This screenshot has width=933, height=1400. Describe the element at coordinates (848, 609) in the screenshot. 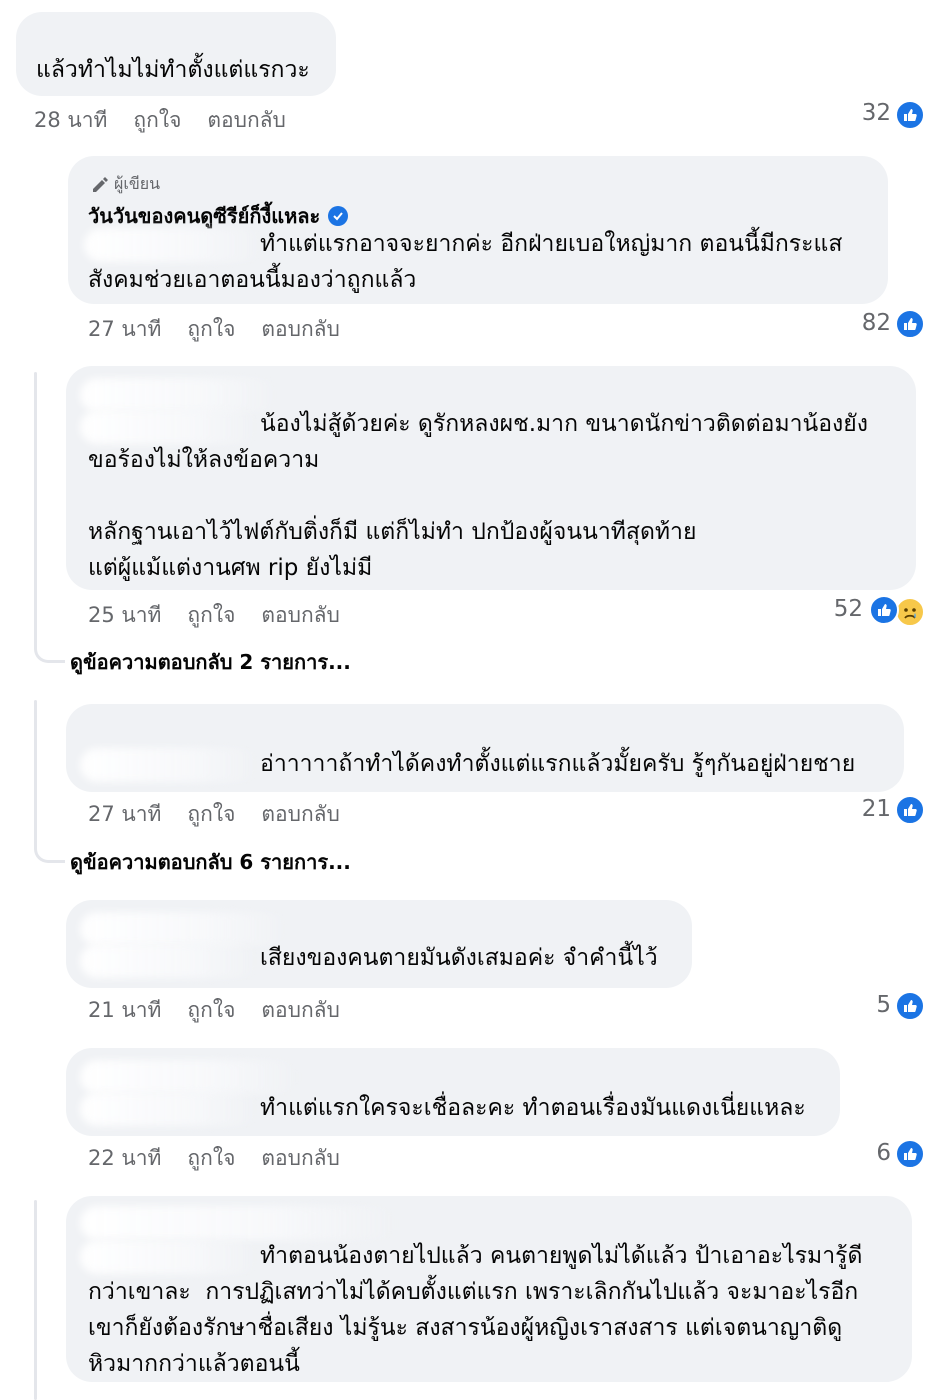

I see `reaction-count: 52` at that location.